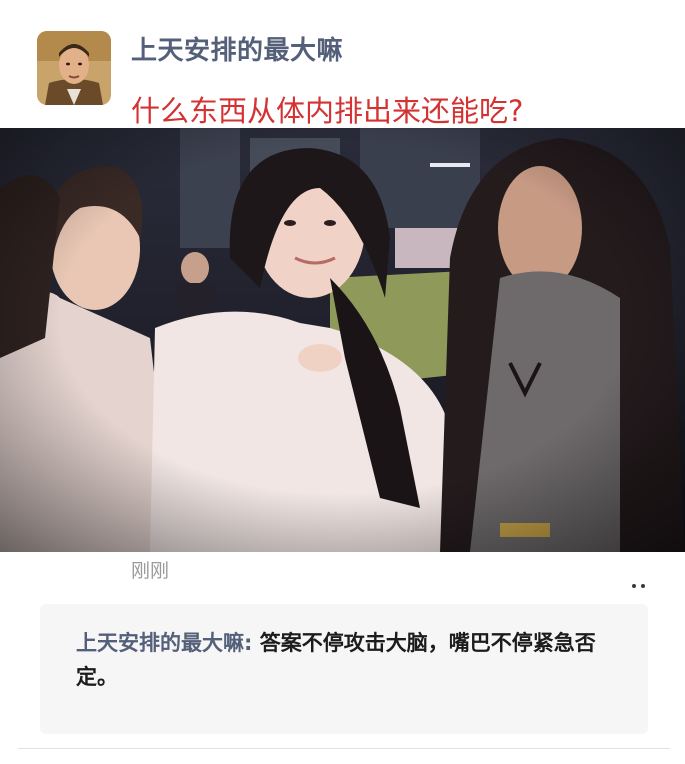  What do you see at coordinates (327, 111) in the screenshot?
I see `post-text: 什么东西从体内排出来还能吃?` at bounding box center [327, 111].